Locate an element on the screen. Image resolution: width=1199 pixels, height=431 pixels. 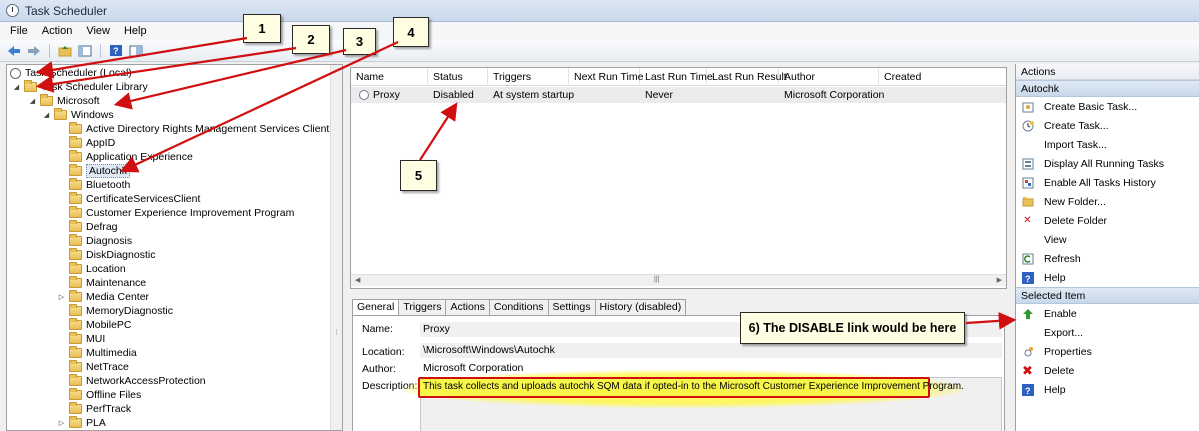
scroll-right-icon: ▶ is located at coordinates (999, 280).